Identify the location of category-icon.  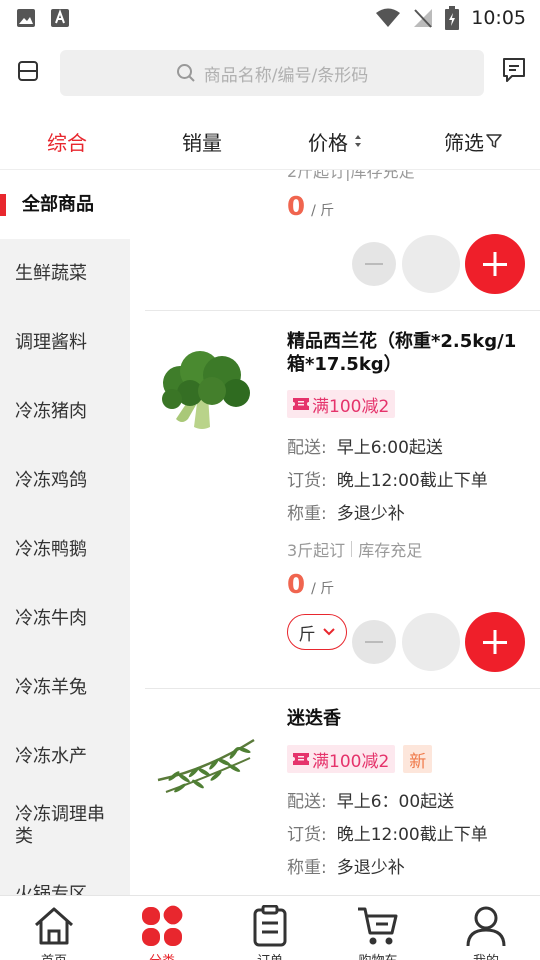
(162, 925).